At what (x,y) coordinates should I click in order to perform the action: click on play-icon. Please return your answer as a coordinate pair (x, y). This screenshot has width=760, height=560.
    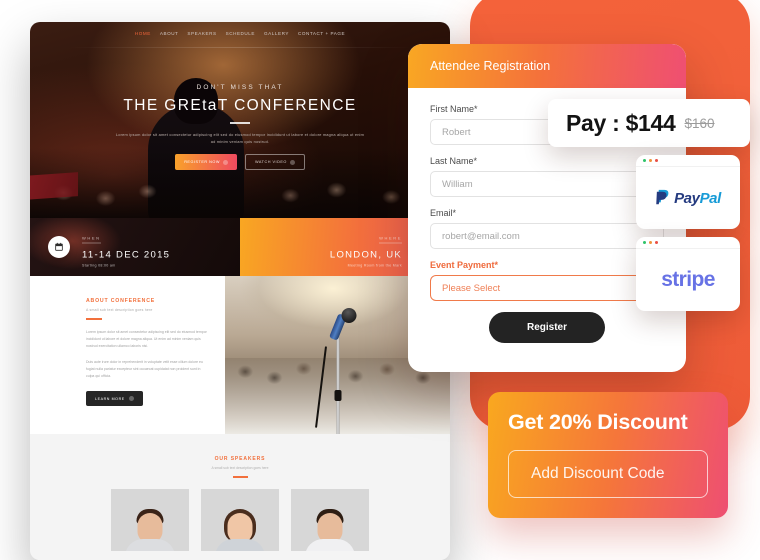
    Looking at the image, I should click on (292, 162).